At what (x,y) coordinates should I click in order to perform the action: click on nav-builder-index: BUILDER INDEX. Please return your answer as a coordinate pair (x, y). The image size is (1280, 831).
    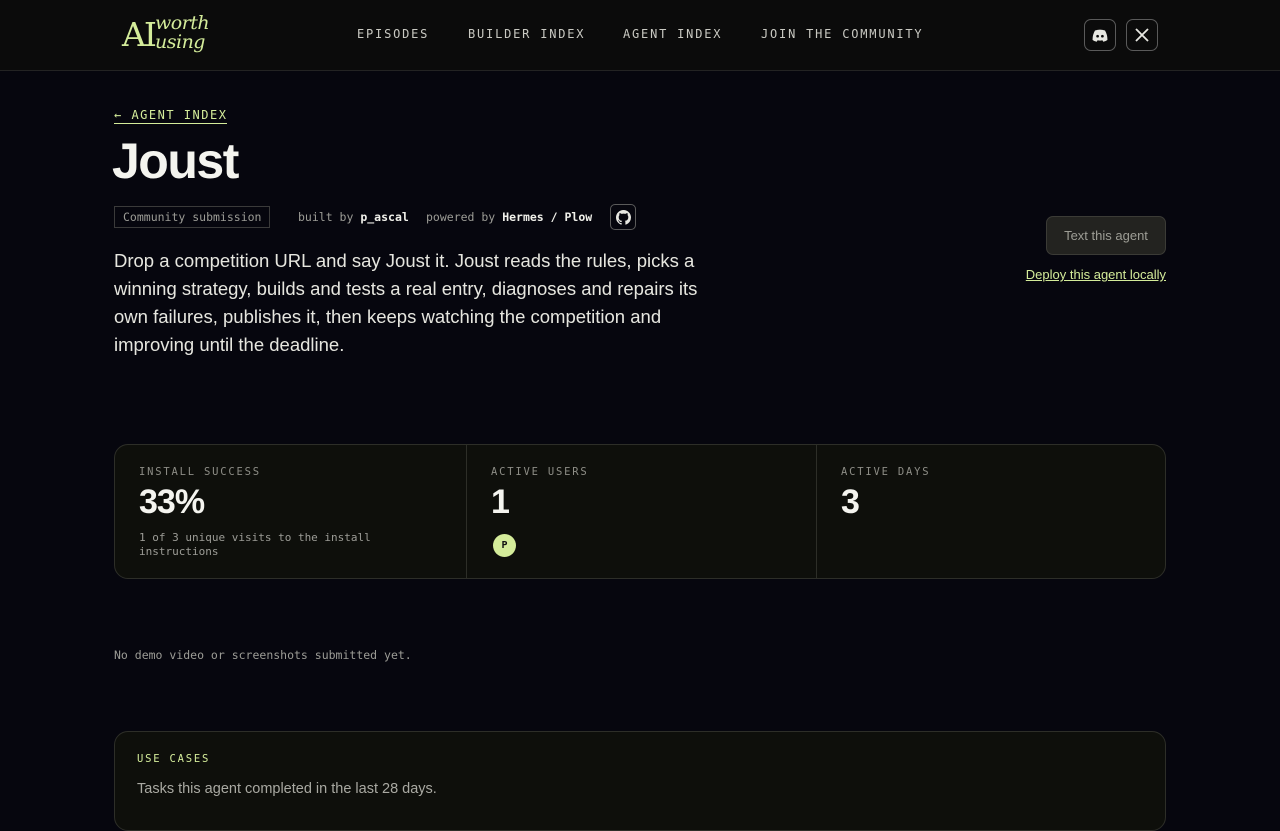
    Looking at the image, I should click on (526, 34).